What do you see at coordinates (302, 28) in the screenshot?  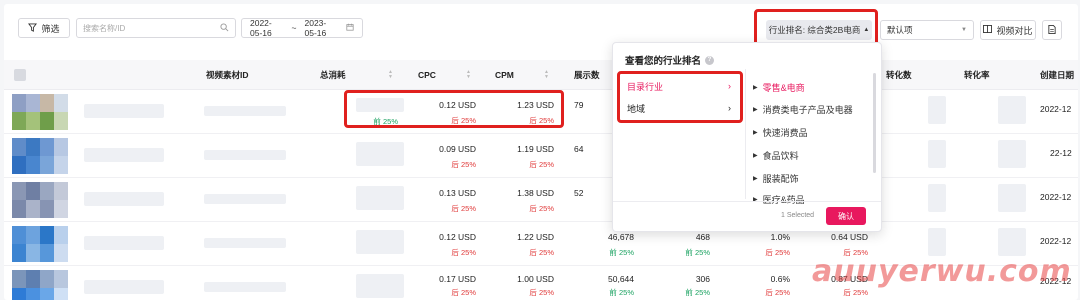 I see `date-range-picker: 2022-05-16 ~ 2023-05-16` at bounding box center [302, 28].